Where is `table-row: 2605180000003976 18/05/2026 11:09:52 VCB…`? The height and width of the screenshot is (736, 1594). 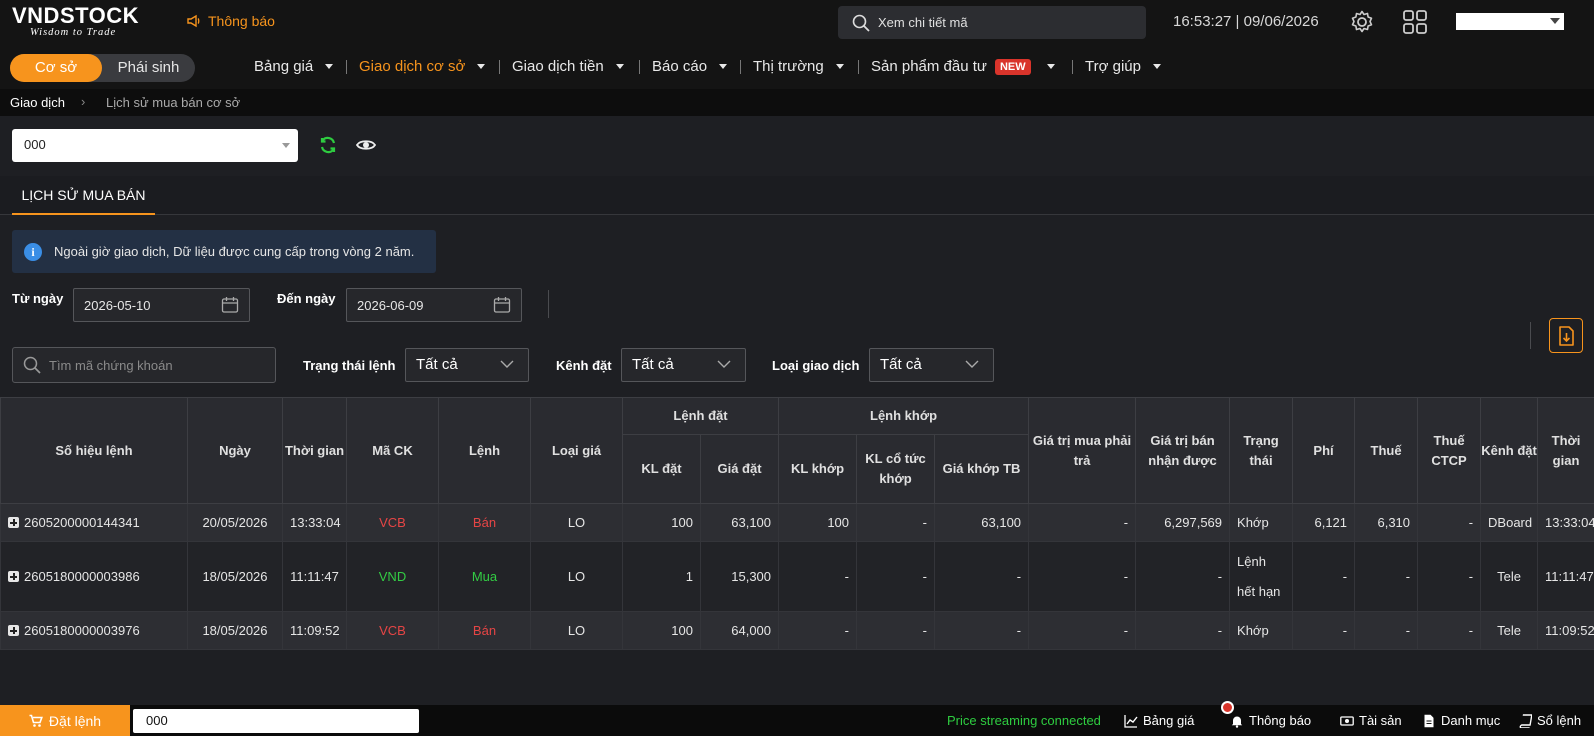 table-row: 2605180000003976 18/05/2026 11:09:52 VCB… is located at coordinates (797, 630).